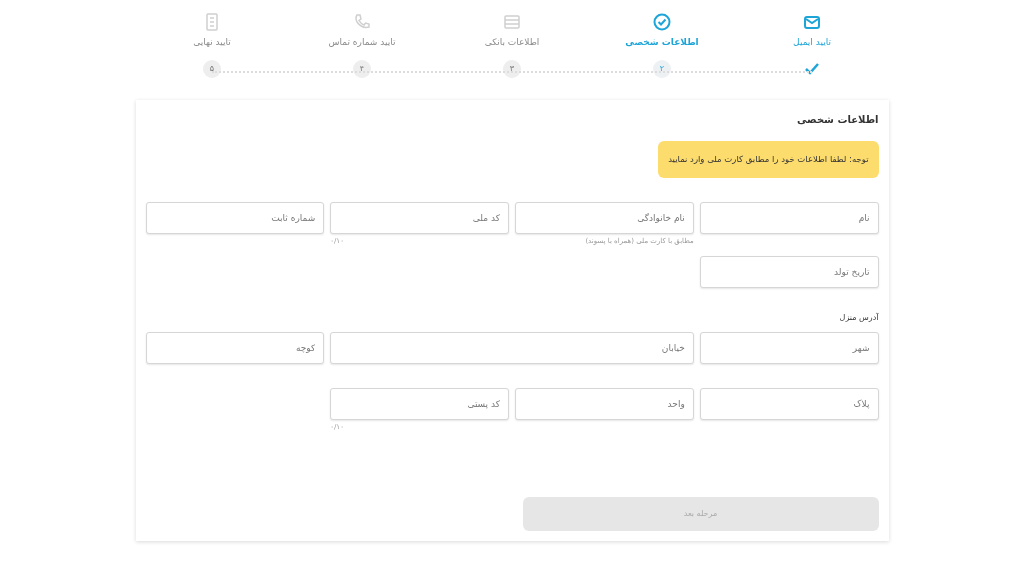 The image size is (1024, 576). Describe the element at coordinates (604, 404) in the screenshot. I see `input-field: واحد` at that location.